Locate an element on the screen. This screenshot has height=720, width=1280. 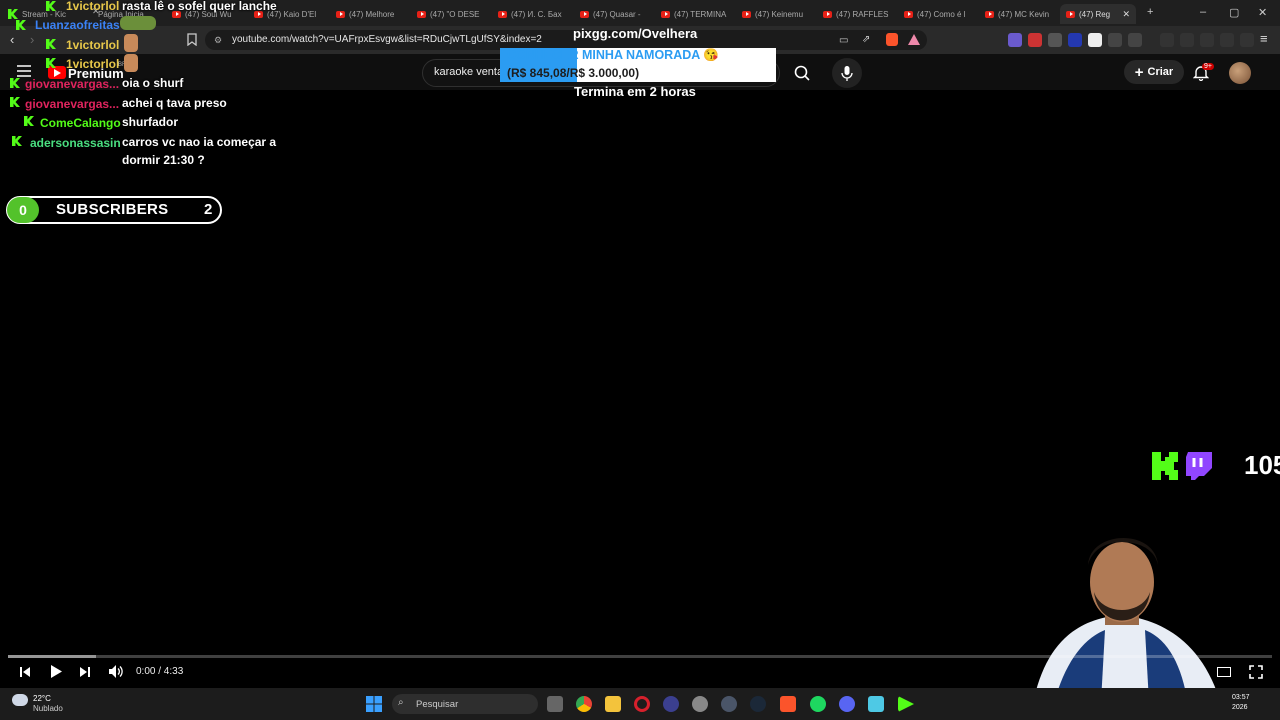
install-app-icon: ▭ is located at coordinates (843, 40).